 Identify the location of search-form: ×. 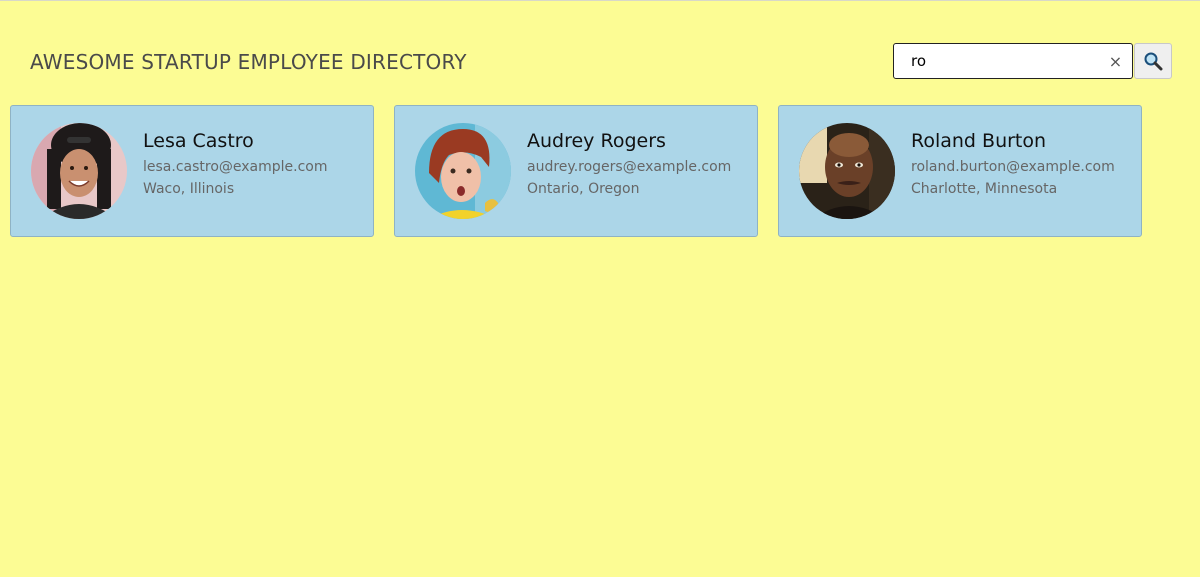
(1032, 61).